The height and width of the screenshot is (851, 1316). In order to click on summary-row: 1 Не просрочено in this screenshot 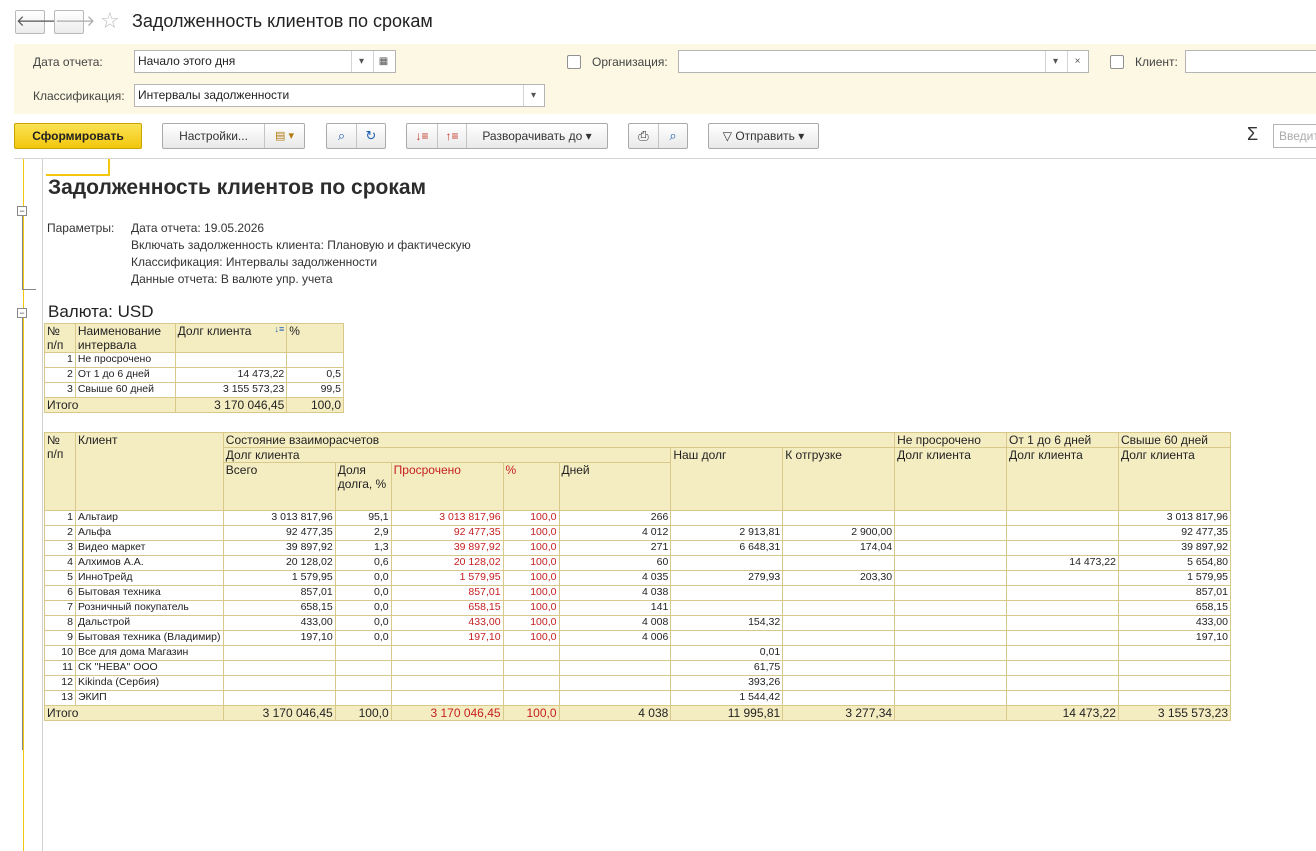, I will do `click(194, 360)`.